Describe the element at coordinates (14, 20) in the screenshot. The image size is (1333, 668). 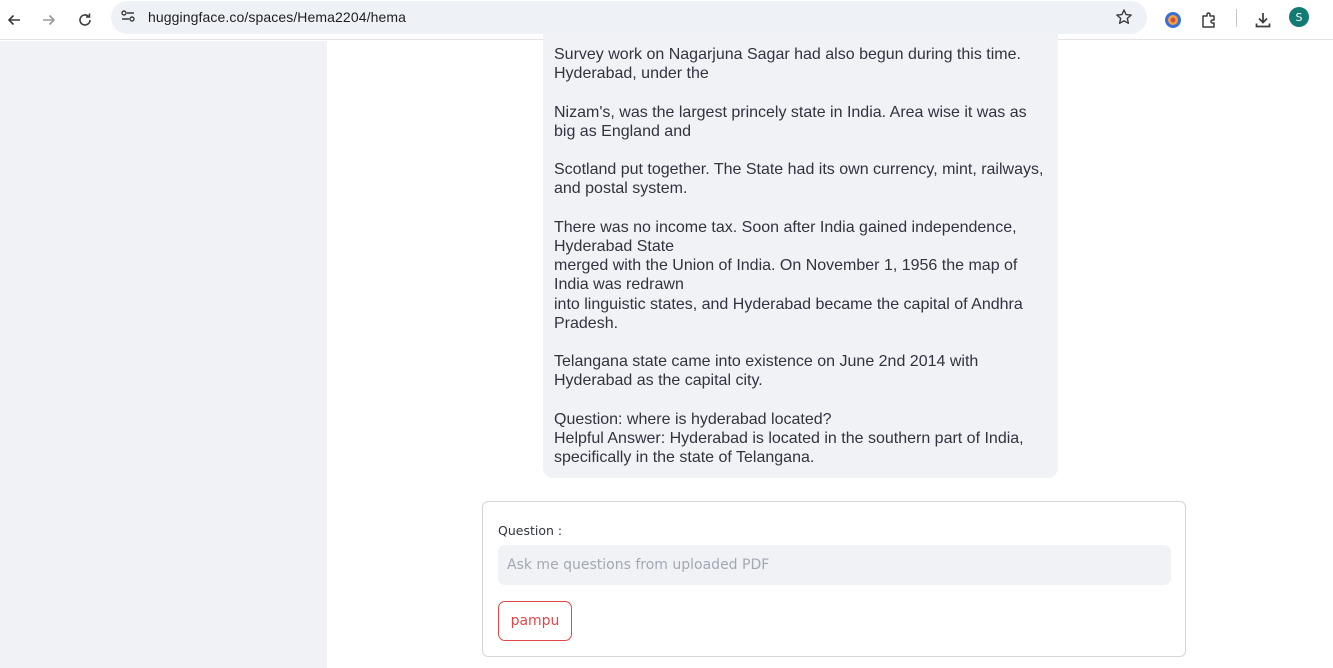
I see `back-icon` at that location.